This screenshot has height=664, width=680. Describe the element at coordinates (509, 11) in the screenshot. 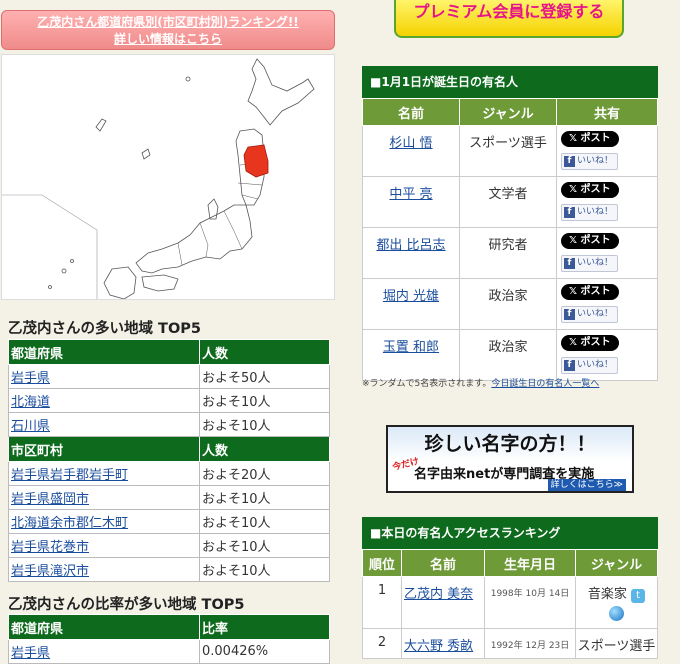

I see `premium-label: プレミアム会員に登録する` at that location.